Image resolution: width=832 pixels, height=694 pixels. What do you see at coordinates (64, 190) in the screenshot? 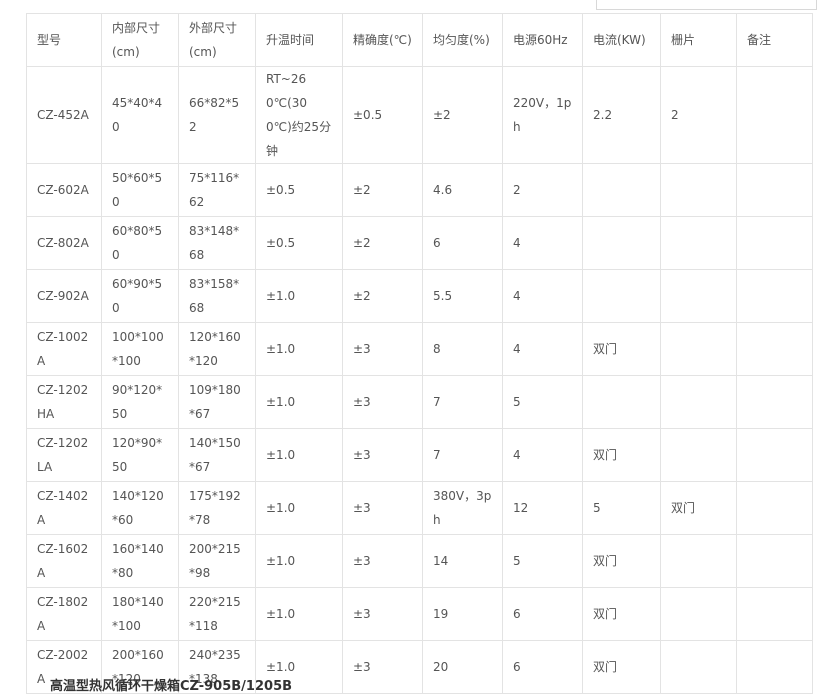
I see `cell: CZ-602A` at bounding box center [64, 190].